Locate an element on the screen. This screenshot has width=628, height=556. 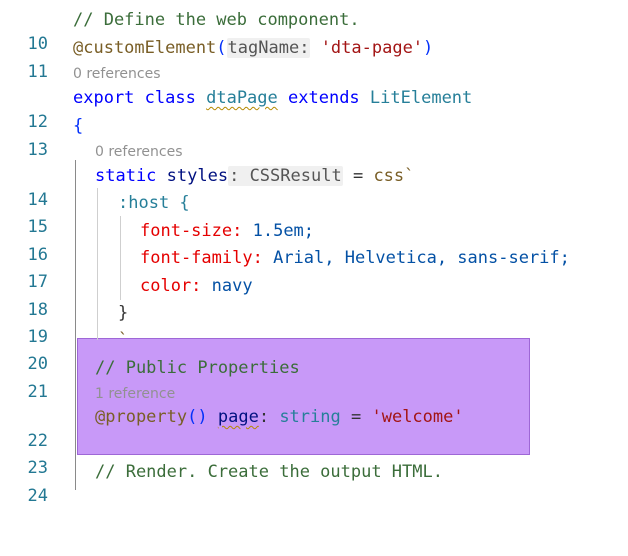
close-paren: ) is located at coordinates (428, 48).